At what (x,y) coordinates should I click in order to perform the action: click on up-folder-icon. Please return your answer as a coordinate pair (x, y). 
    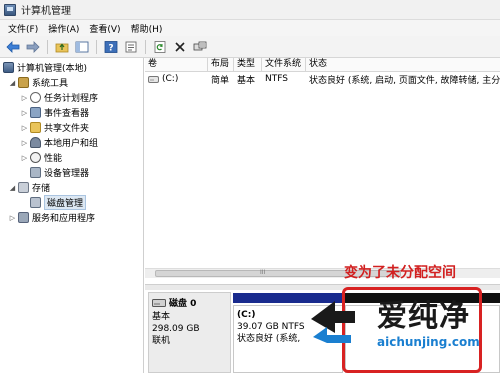
    Looking at the image, I should click on (62, 47).